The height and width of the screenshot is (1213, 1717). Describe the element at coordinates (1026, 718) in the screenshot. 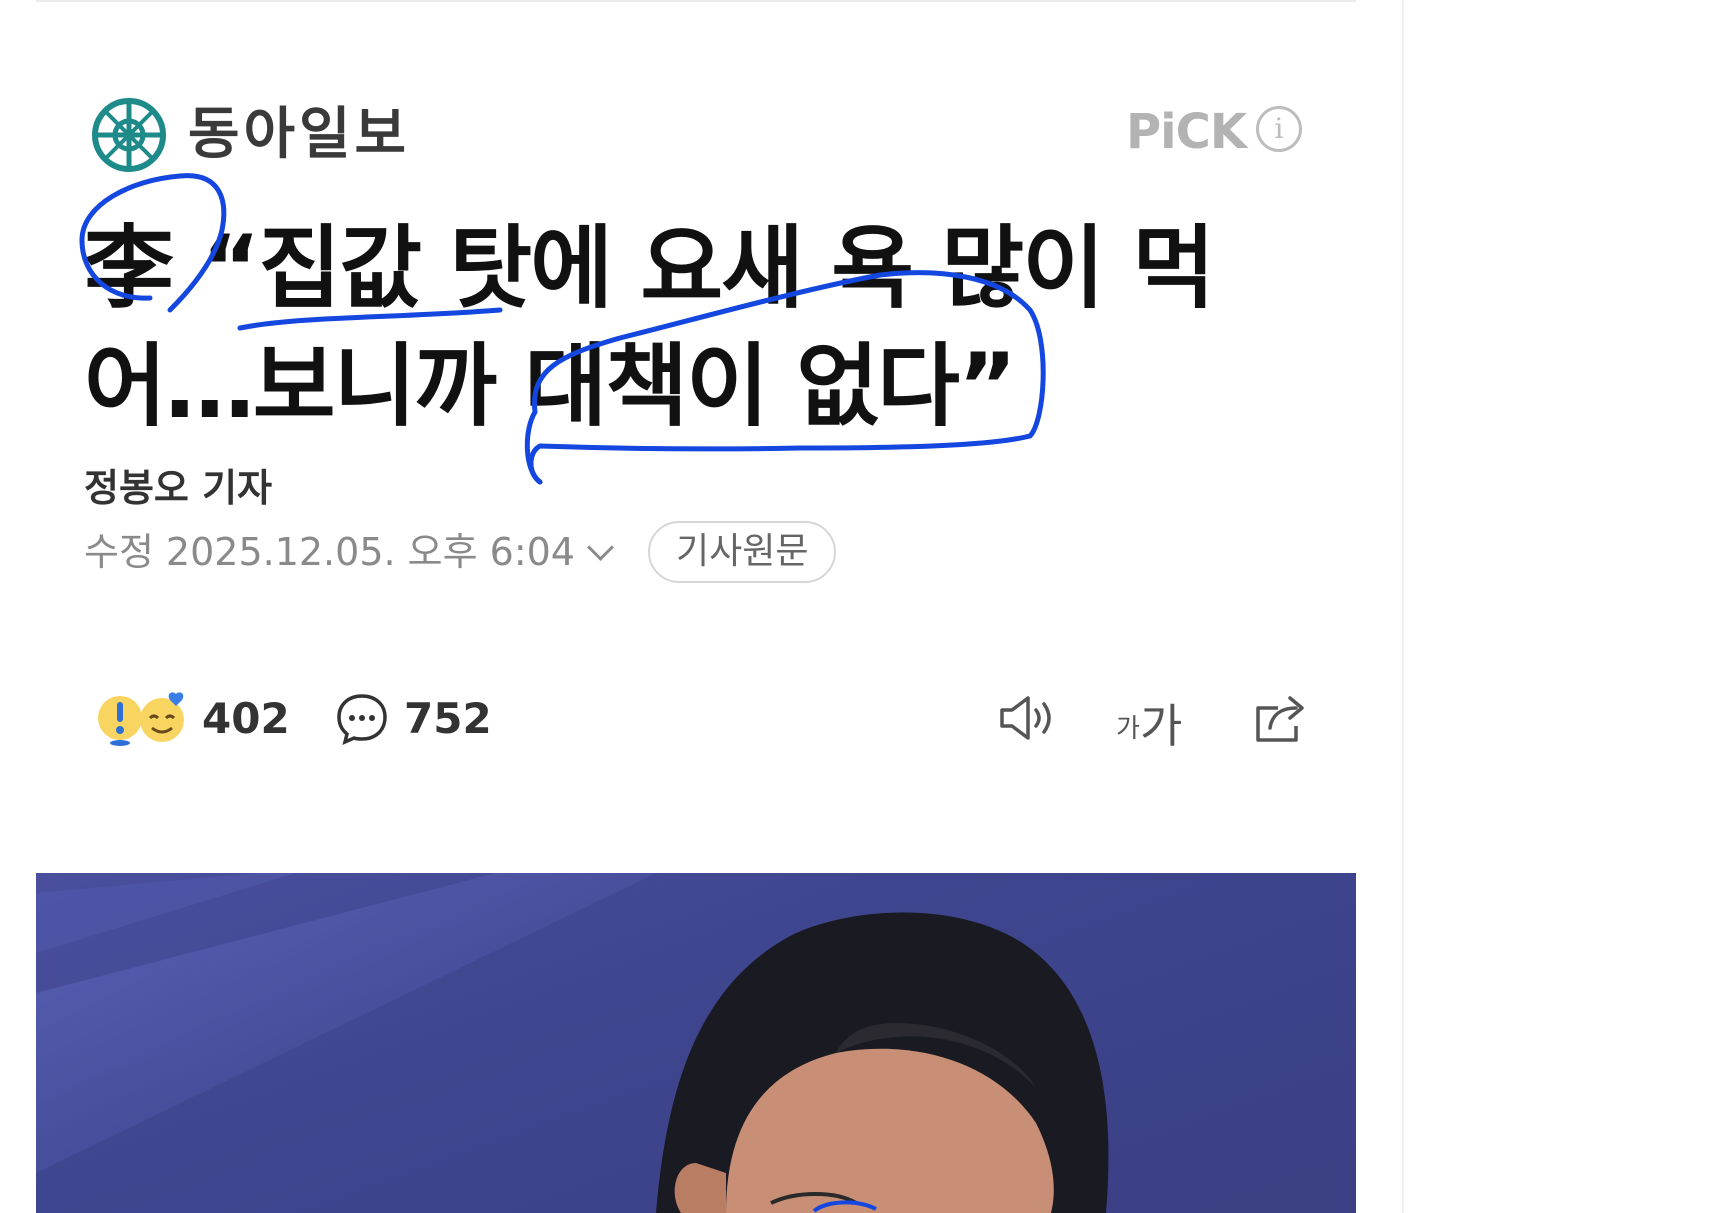

I see `speaker-icon` at that location.